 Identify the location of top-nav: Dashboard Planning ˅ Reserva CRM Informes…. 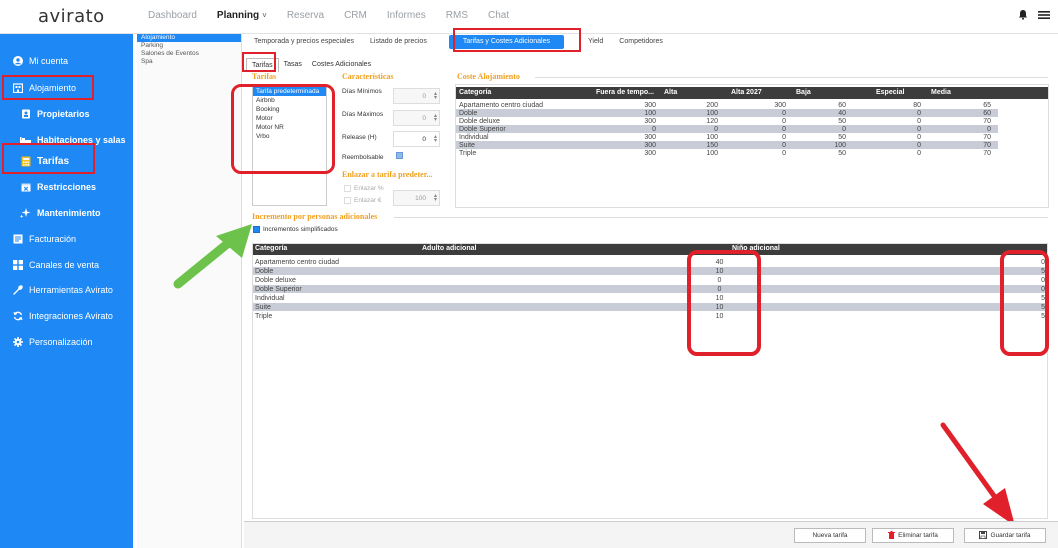
(328, 15).